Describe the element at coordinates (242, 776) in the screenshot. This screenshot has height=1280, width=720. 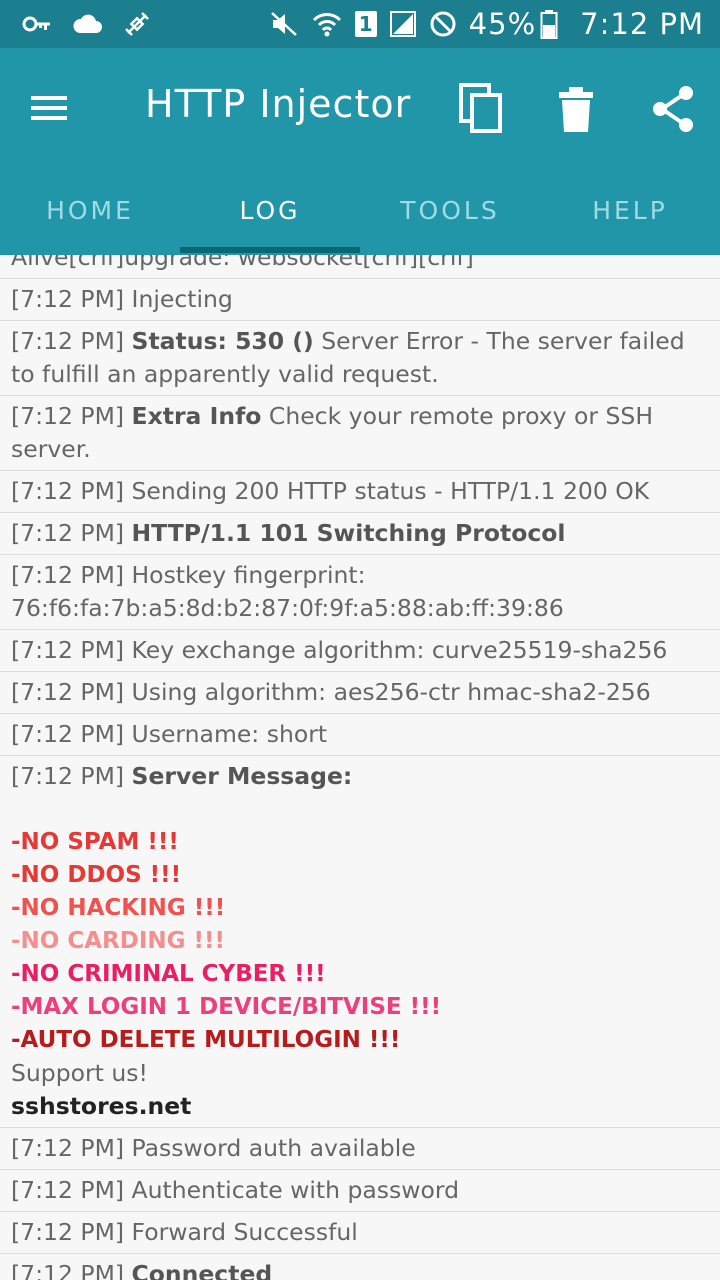
I see `server-message-label: Server Message:` at that location.